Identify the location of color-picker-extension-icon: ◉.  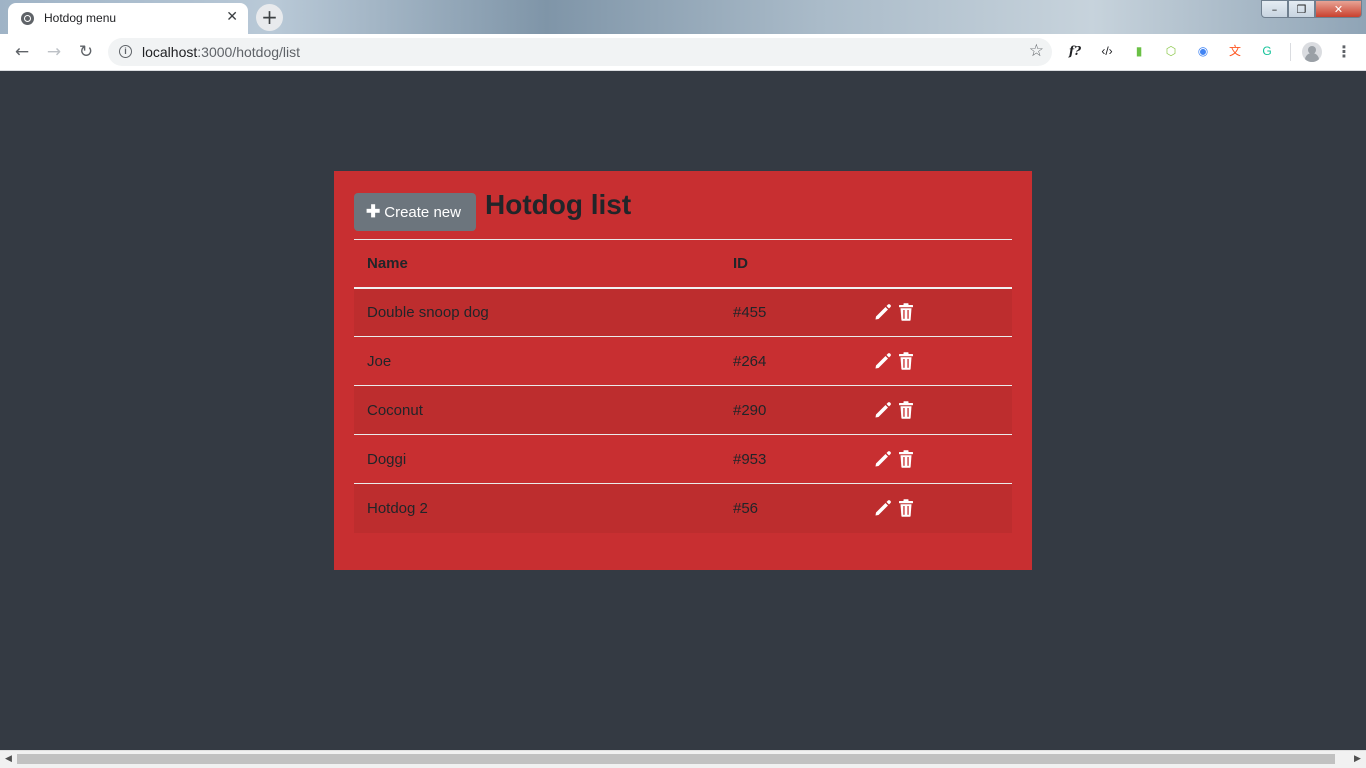
(1203, 51).